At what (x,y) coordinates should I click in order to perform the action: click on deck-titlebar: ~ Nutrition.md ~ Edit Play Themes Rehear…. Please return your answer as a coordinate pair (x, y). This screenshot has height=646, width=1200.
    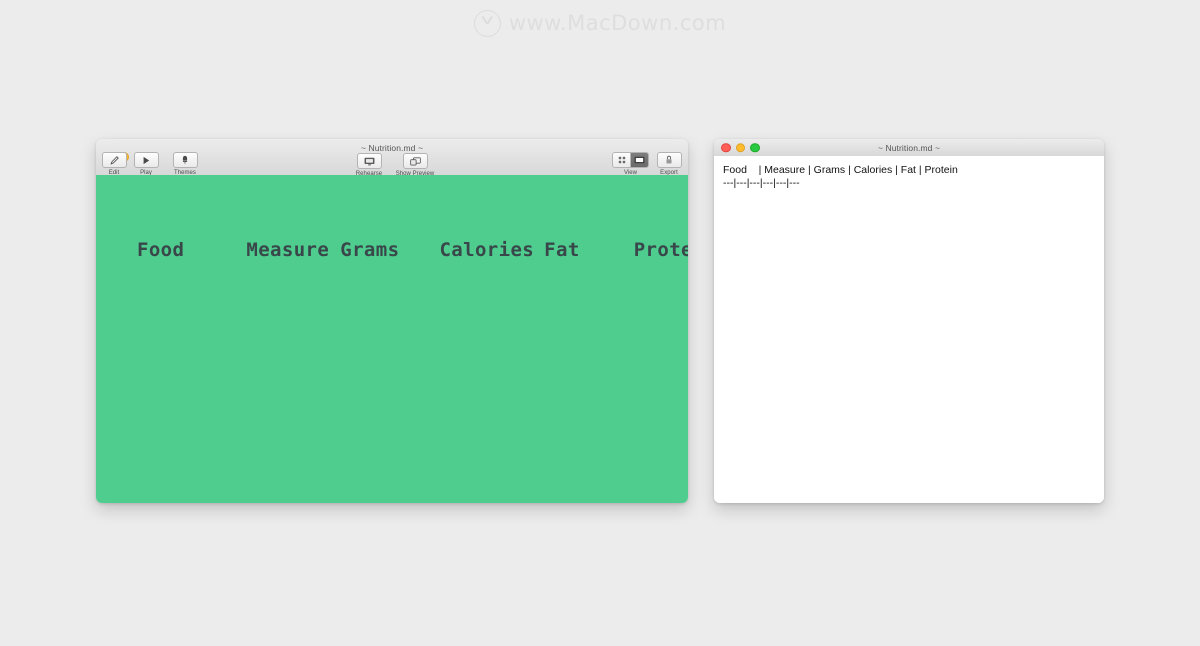
    Looking at the image, I should click on (392, 158).